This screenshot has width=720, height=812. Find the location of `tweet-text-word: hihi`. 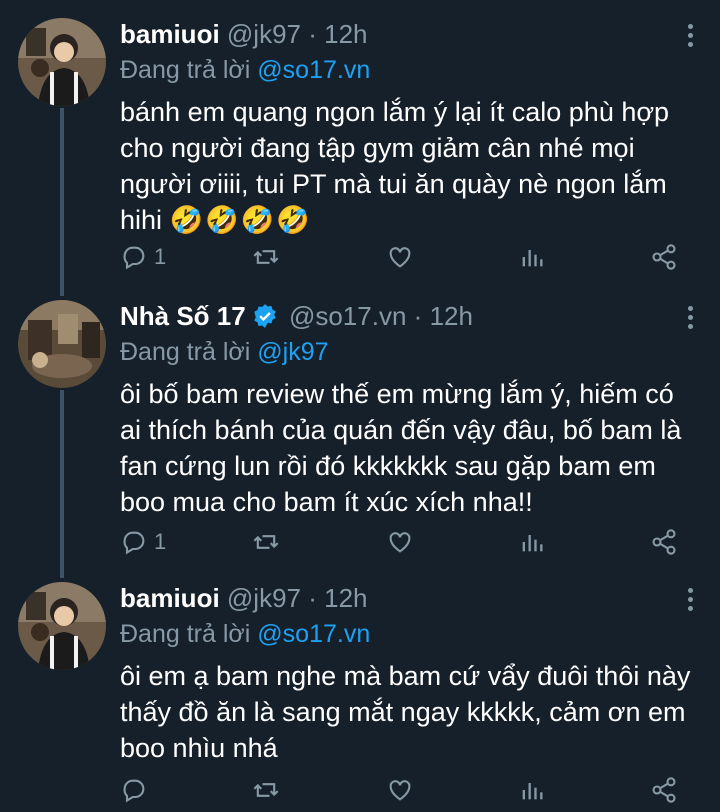

tweet-text-word: hihi is located at coordinates (141, 220).